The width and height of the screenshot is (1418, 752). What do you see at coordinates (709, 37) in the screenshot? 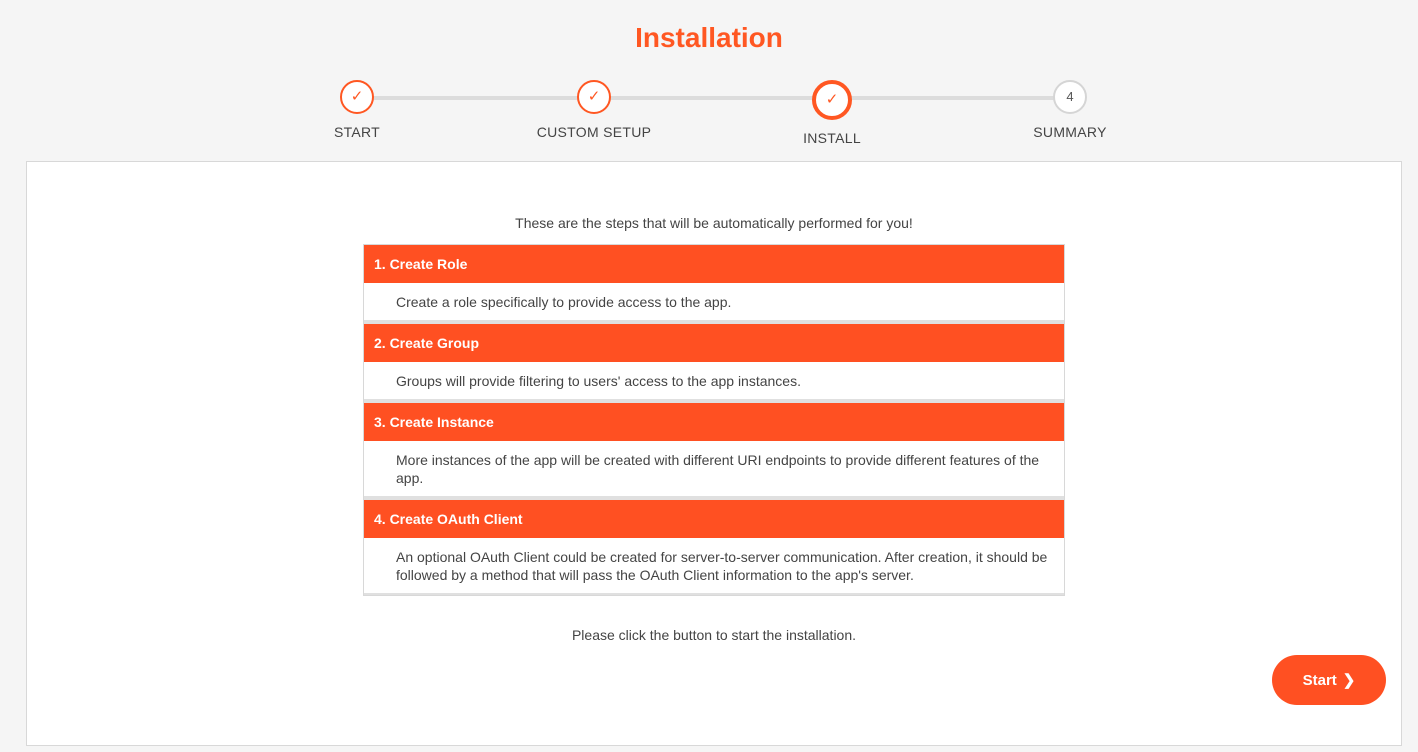
I see `page-title: Installation` at bounding box center [709, 37].